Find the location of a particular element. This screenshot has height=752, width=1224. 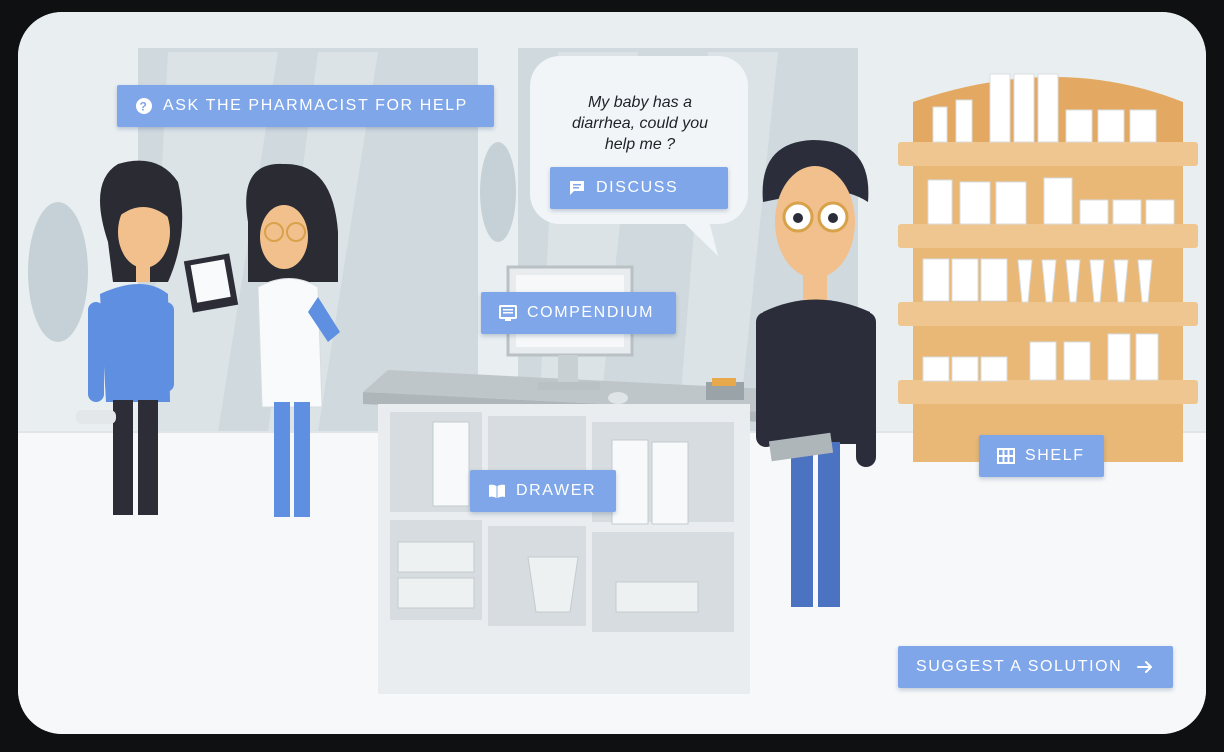

drawer-label: DRAWER is located at coordinates (556, 490).